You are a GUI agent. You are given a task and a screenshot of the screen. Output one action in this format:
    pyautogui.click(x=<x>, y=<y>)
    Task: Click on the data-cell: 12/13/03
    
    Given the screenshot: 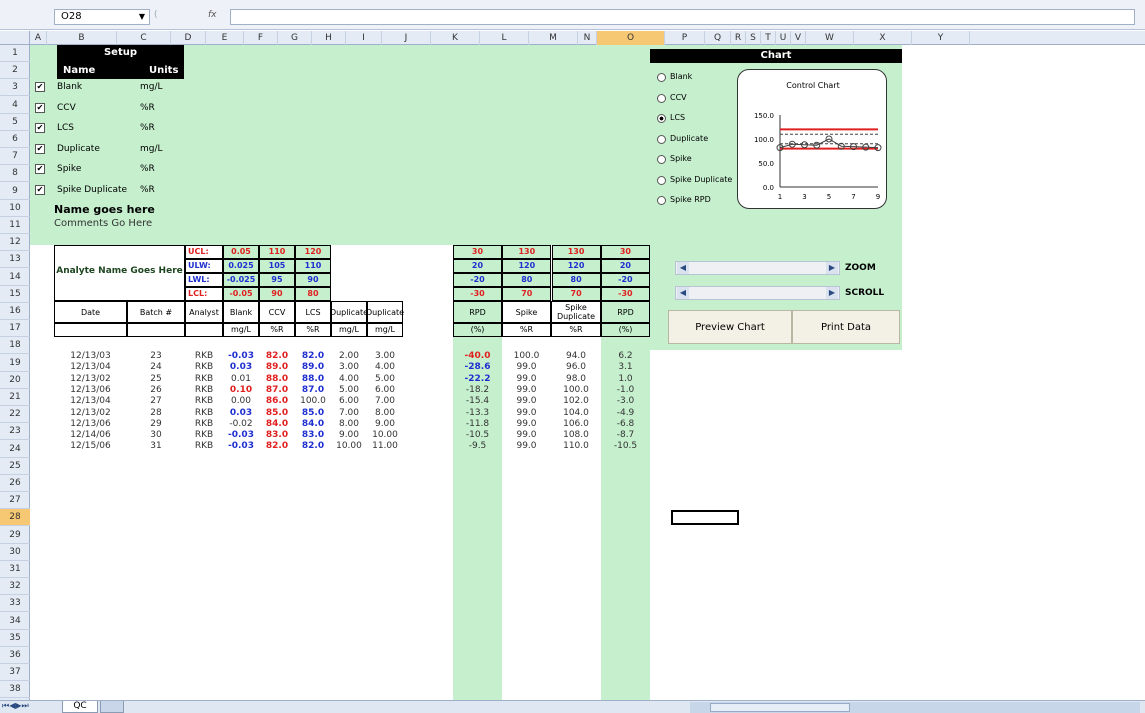 What is the action you would take?
    pyautogui.click(x=90, y=356)
    